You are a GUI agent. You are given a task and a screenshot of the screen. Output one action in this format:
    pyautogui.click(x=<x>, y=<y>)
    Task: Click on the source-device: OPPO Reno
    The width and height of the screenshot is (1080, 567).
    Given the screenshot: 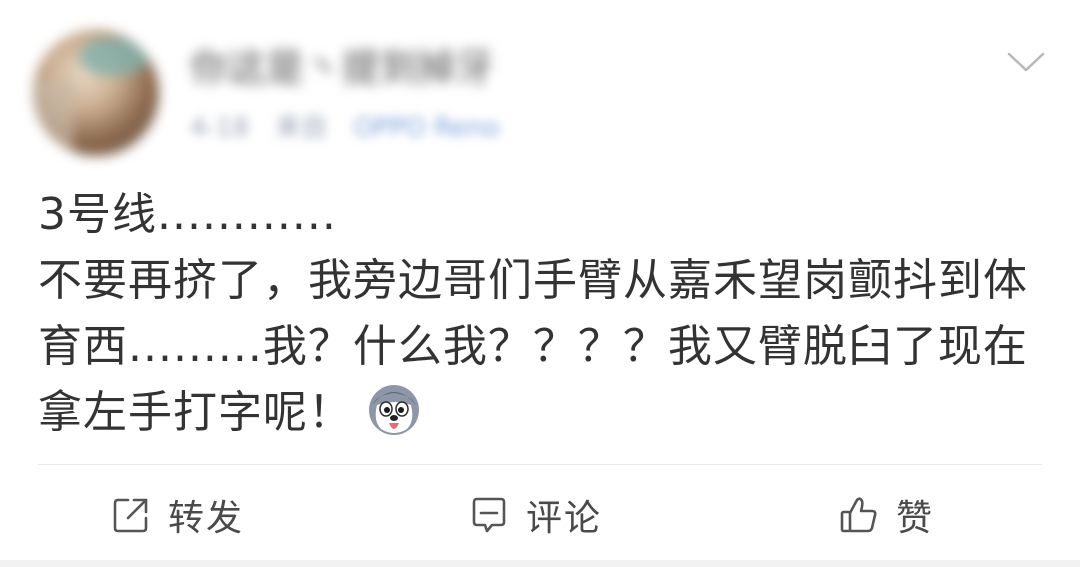 What is the action you would take?
    pyautogui.click(x=427, y=128)
    